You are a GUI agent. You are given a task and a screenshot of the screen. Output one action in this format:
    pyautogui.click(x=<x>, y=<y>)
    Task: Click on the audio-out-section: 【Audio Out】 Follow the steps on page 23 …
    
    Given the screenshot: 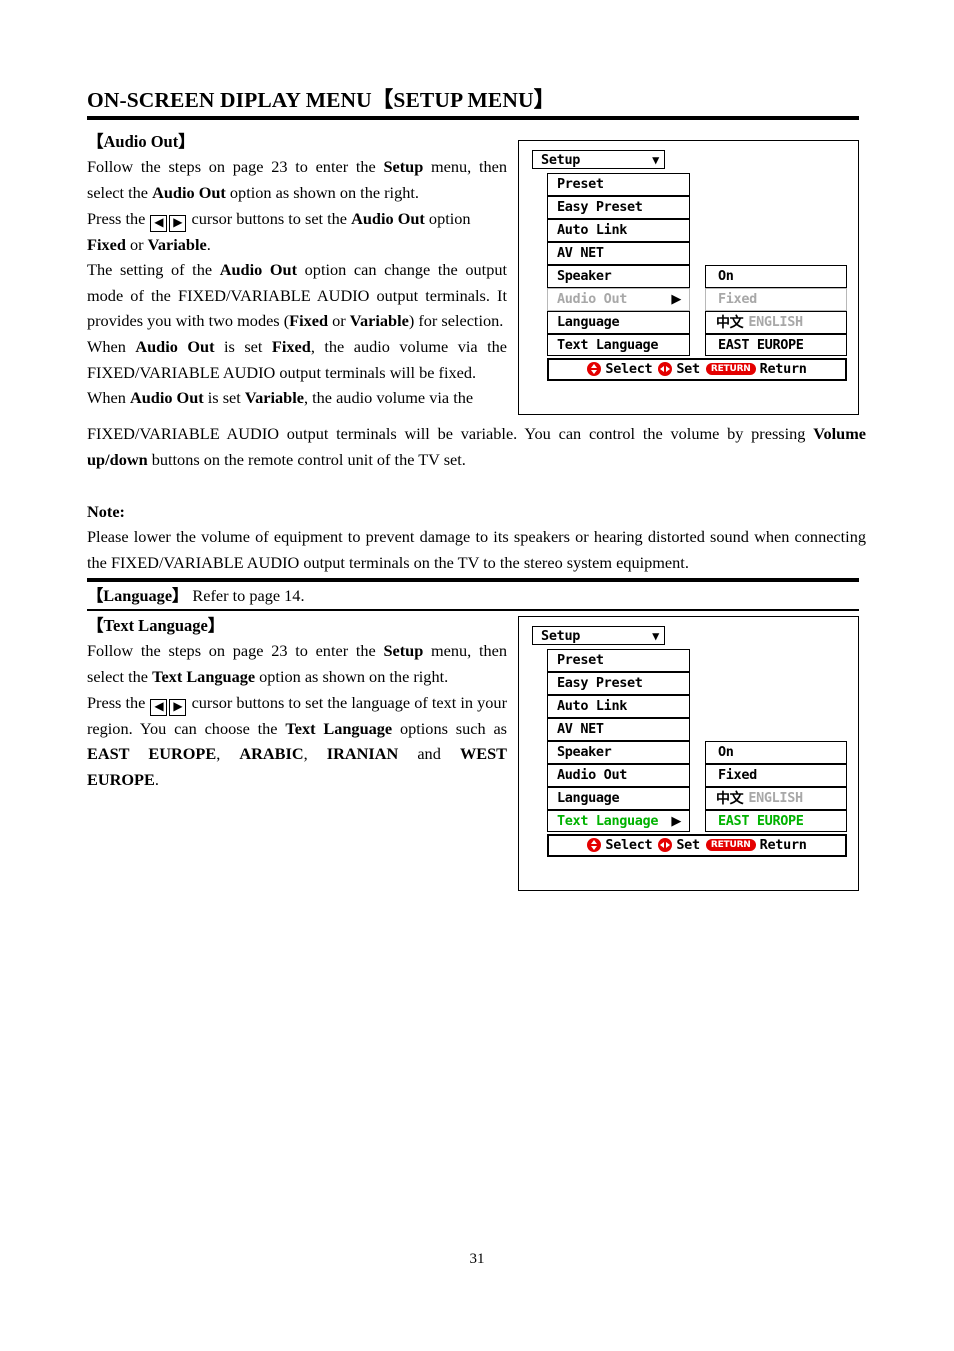 What is the action you would take?
    pyautogui.click(x=297, y=271)
    